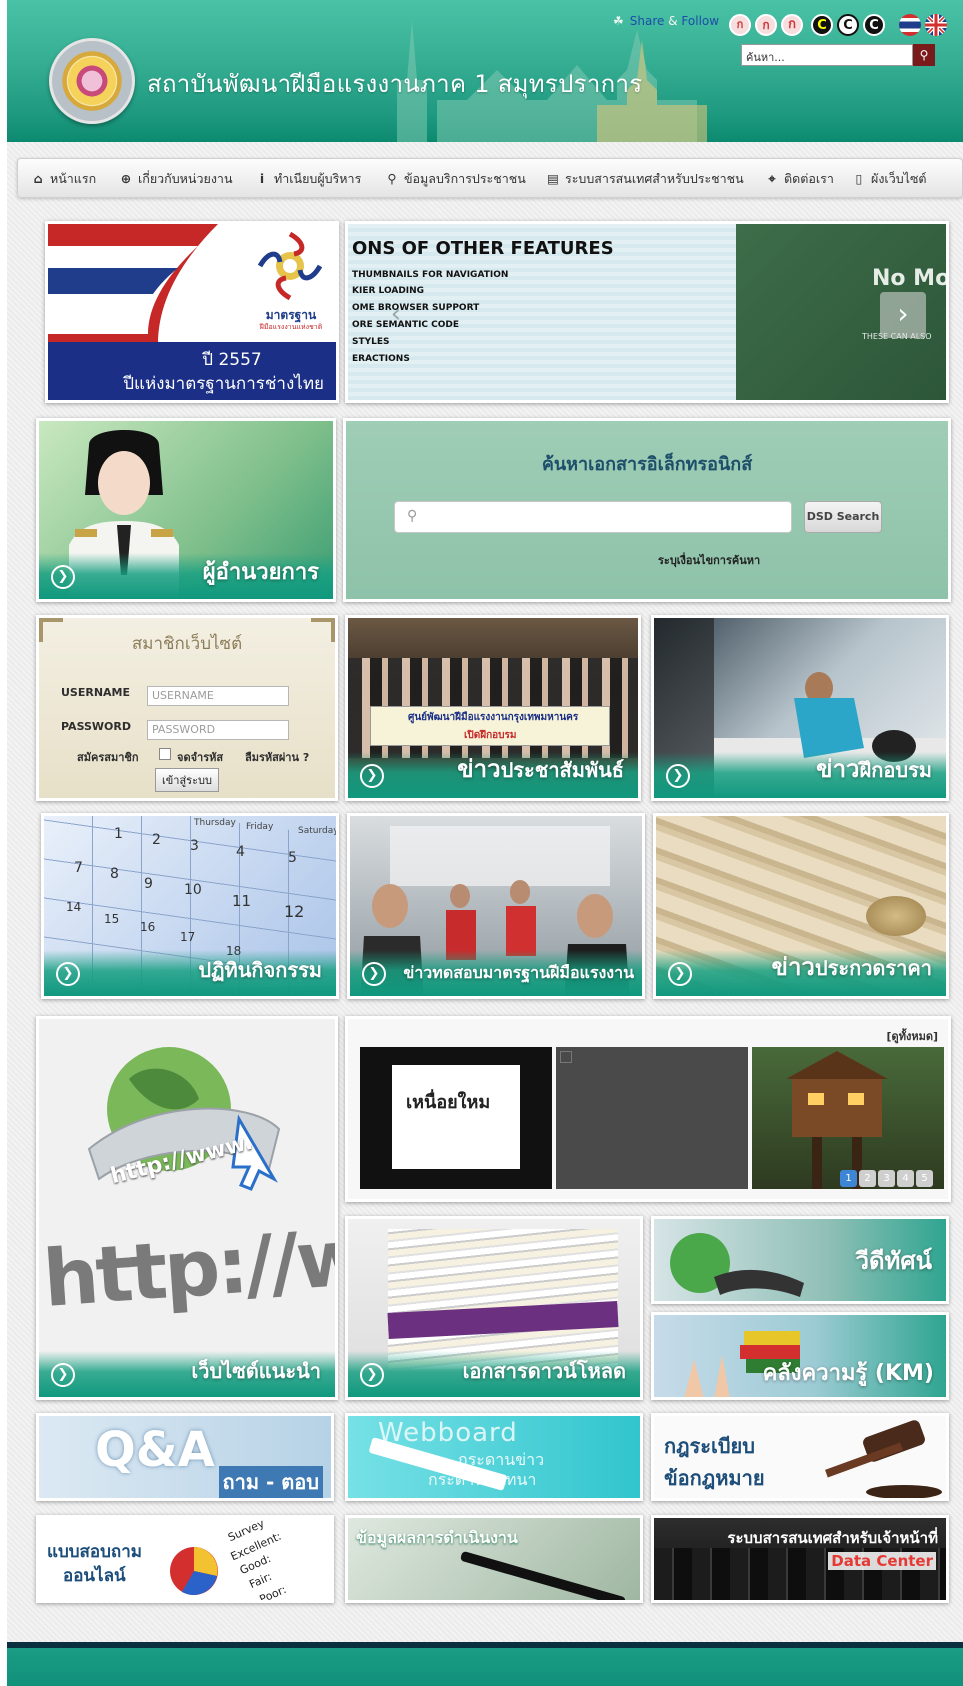 This screenshot has width=963, height=1686. Describe the element at coordinates (740, 25) in the screenshot. I see `font-decrease-button: ก` at that location.